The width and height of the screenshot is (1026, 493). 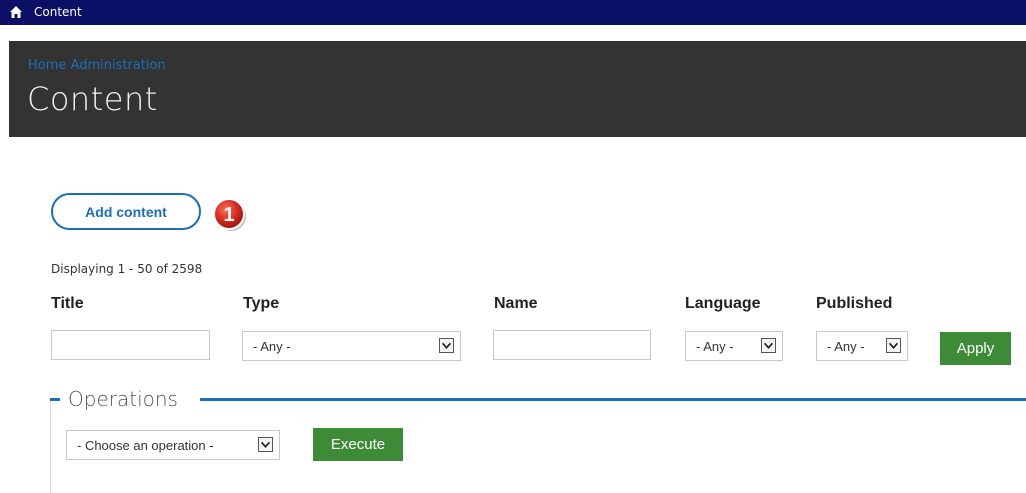 What do you see at coordinates (513, 12) in the screenshot?
I see `top-toolbar: Content` at bounding box center [513, 12].